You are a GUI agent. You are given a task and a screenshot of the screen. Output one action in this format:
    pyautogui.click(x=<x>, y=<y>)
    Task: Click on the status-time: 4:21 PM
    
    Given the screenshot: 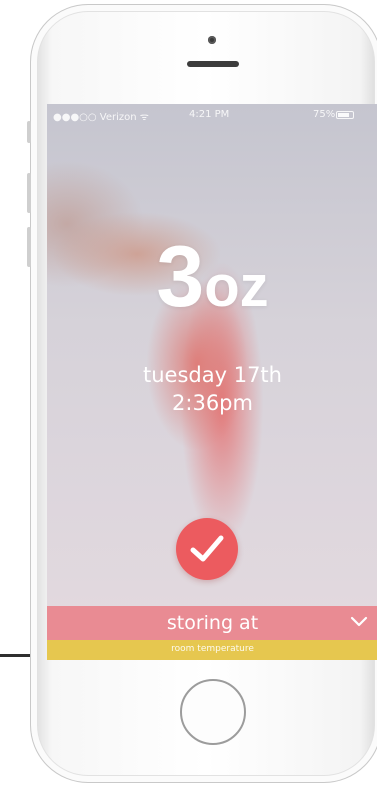 What is the action you would take?
    pyautogui.click(x=209, y=114)
    